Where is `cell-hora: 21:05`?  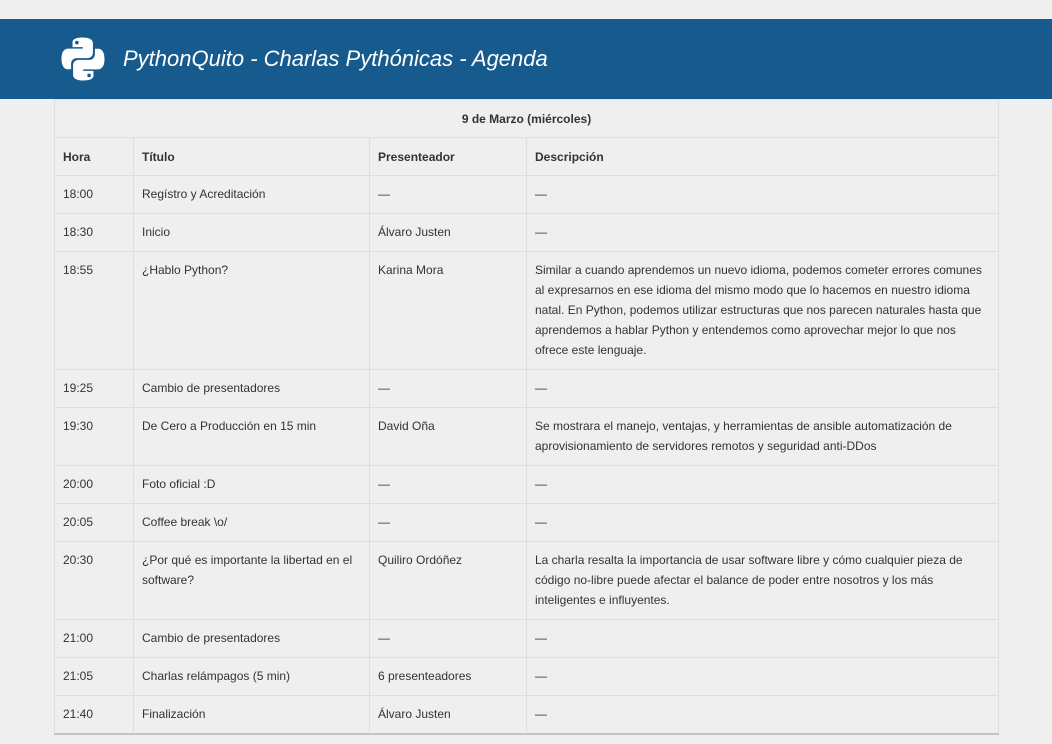 cell-hora: 21:05 is located at coordinates (94, 676).